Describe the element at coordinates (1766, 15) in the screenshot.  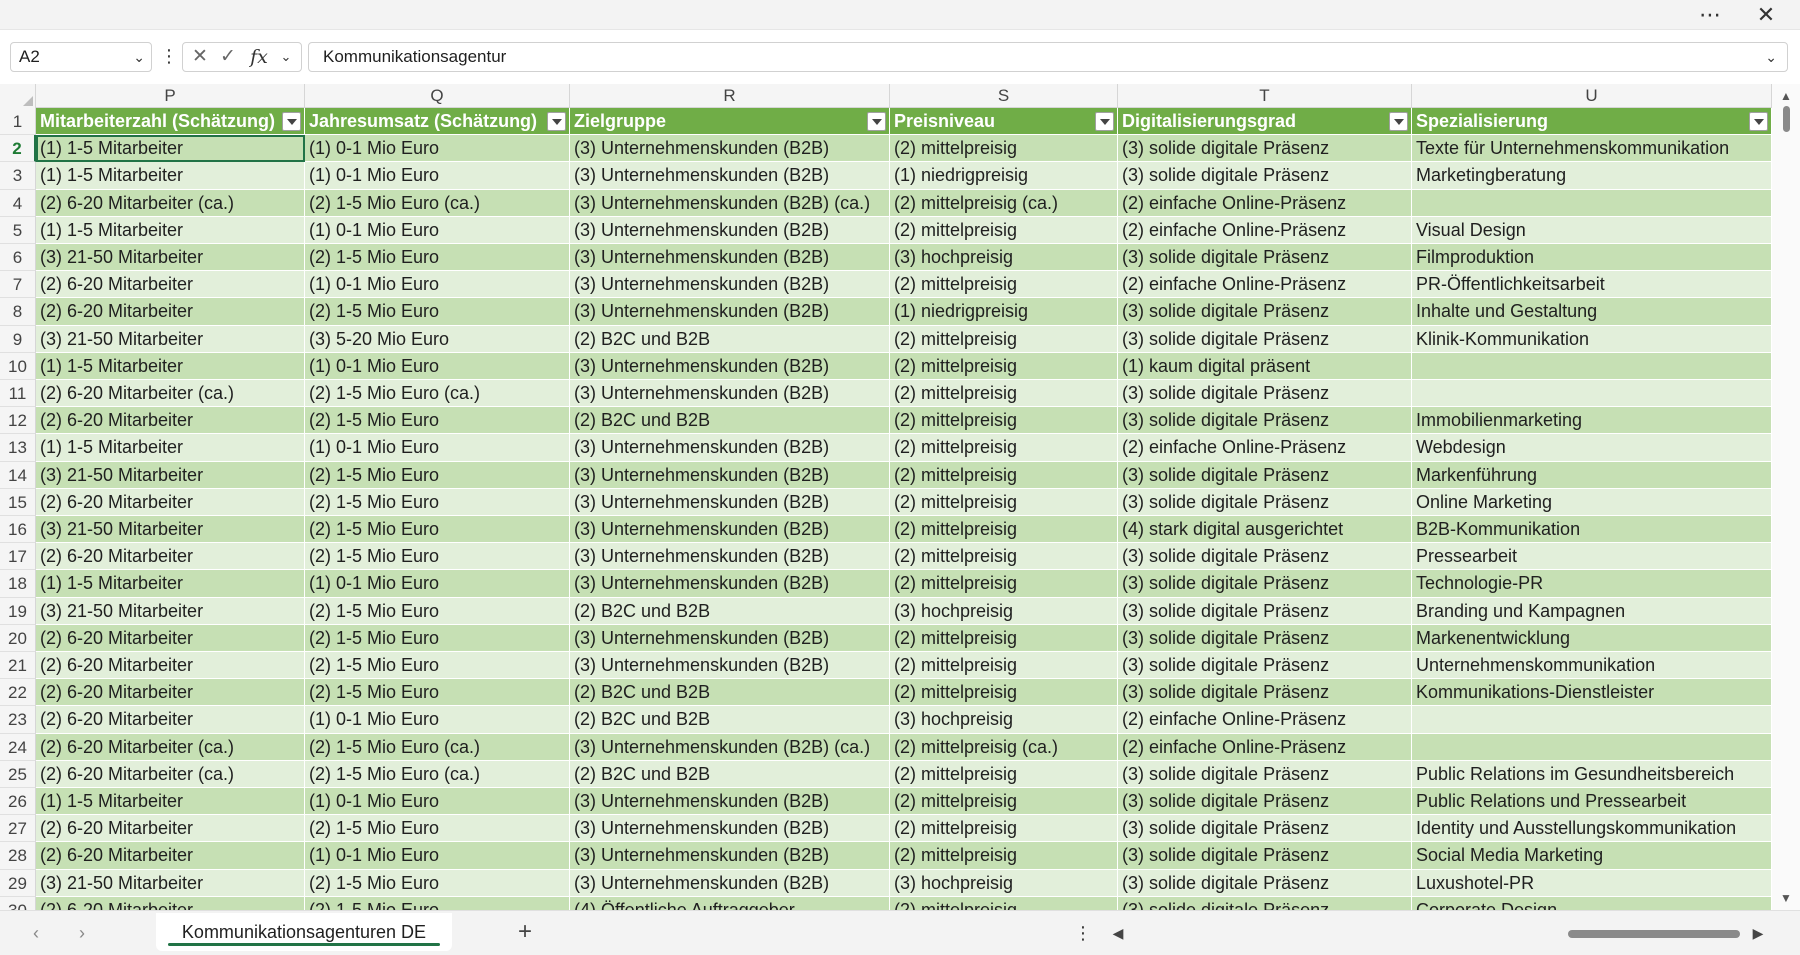
I see `close-icon: ✕` at that location.